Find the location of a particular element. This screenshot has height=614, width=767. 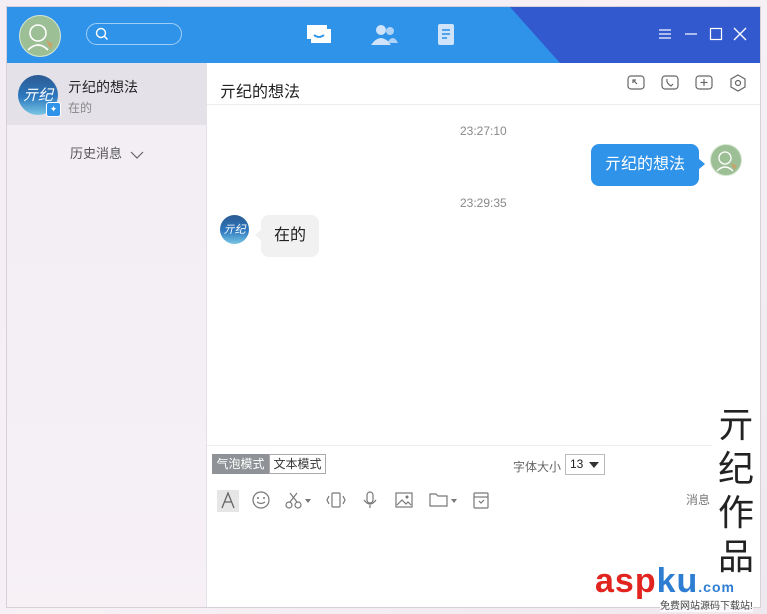

folder-icon is located at coordinates (443, 500).